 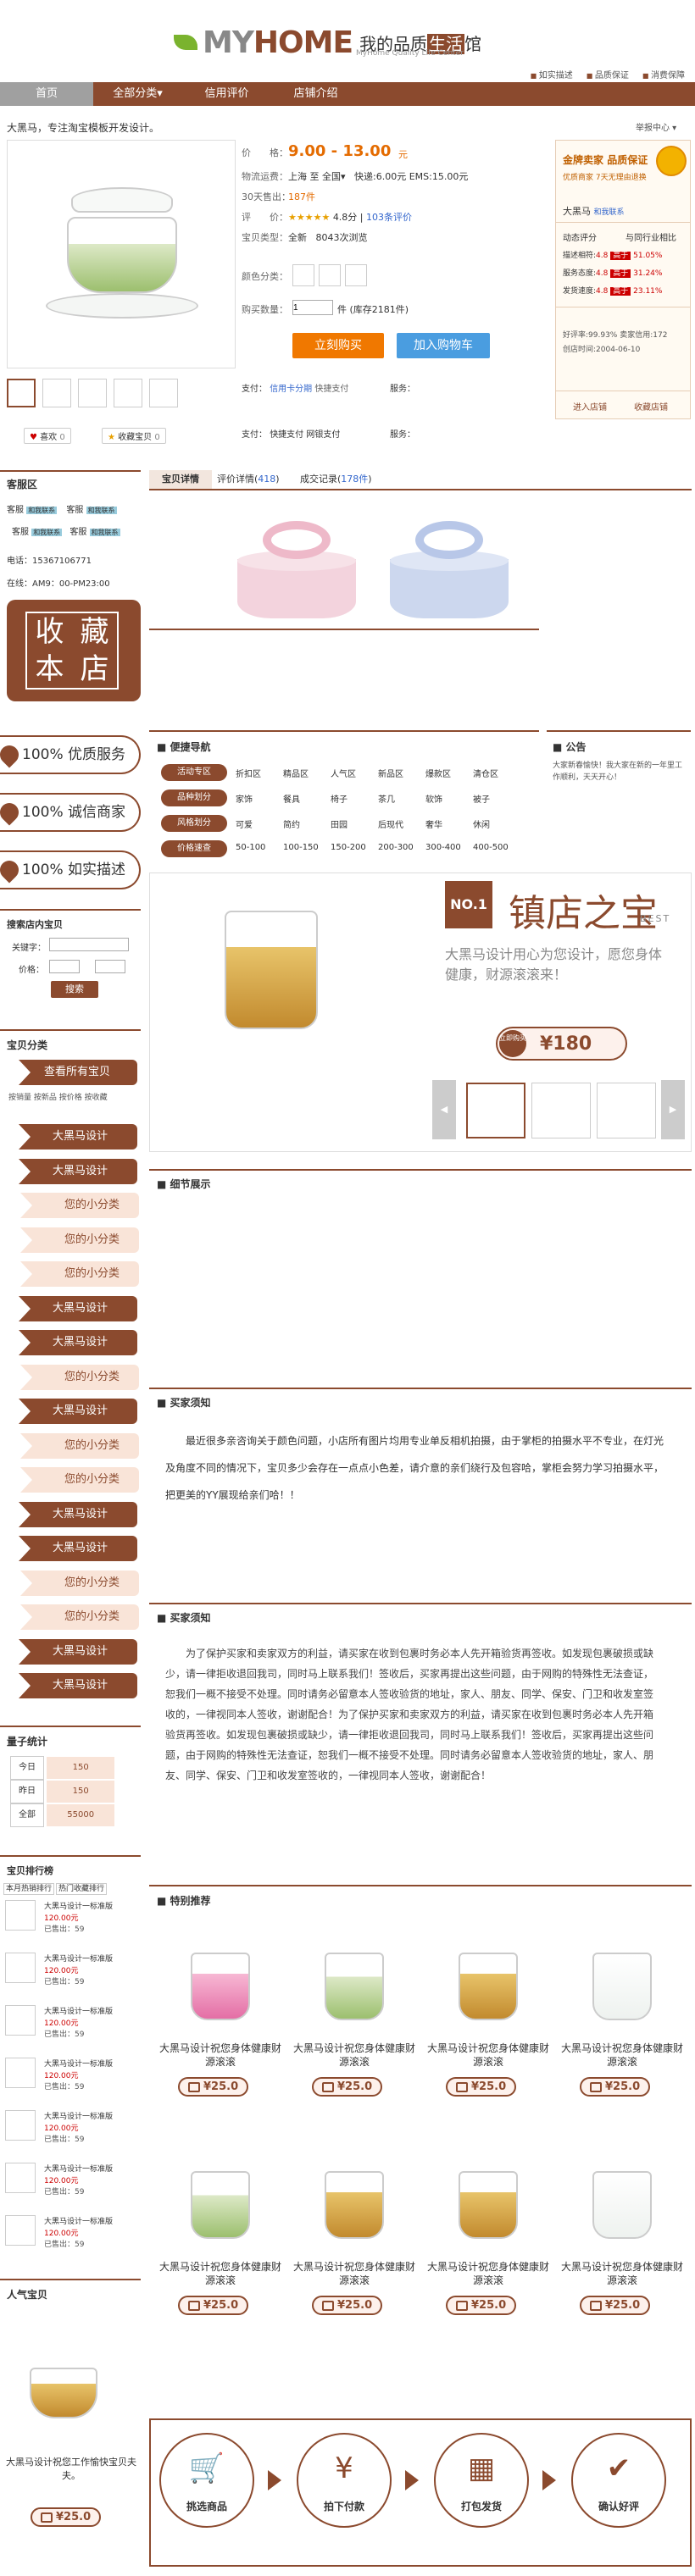 I want to click on tab-detail: 宝贝详情, so click(x=180, y=480).